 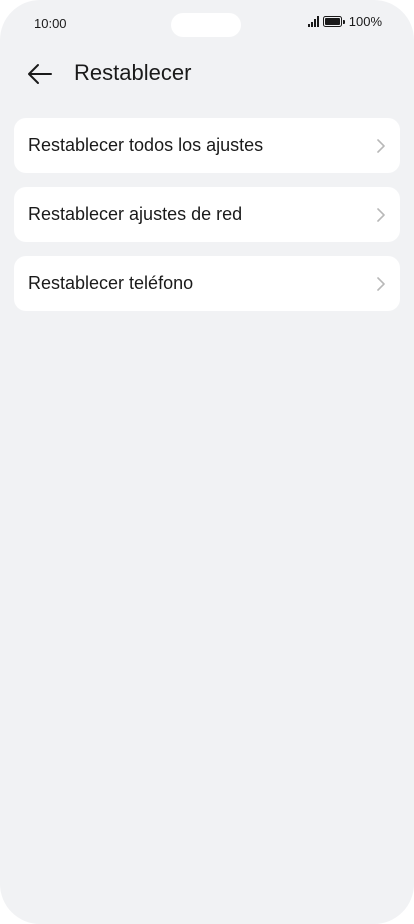 I want to click on camera-cutout, so click(x=206, y=25).